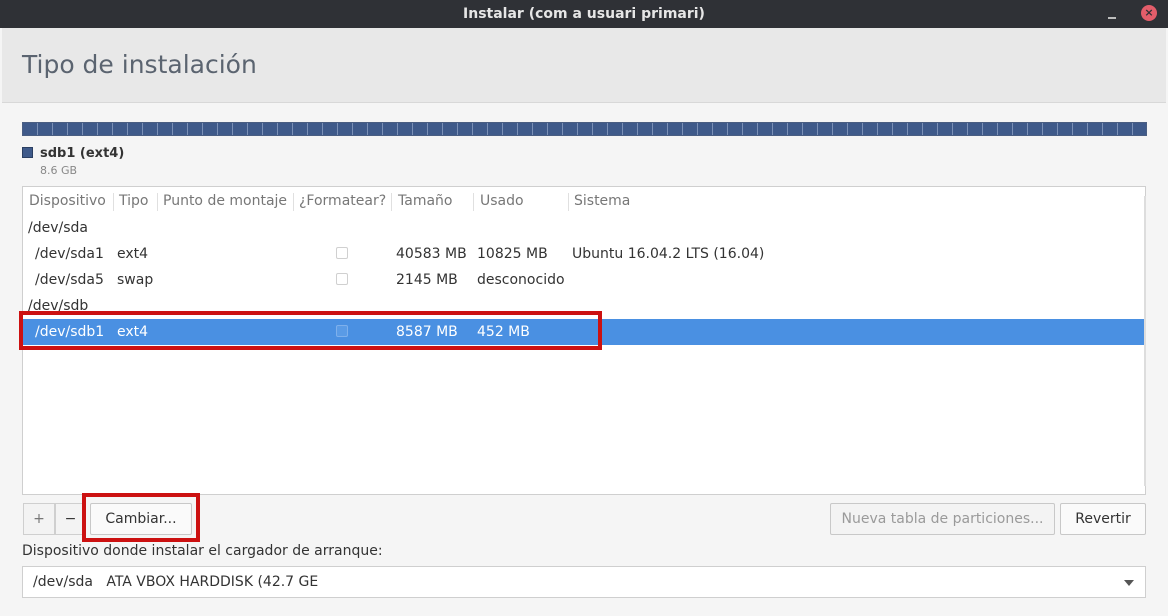  Describe the element at coordinates (427, 280) in the screenshot. I see `size-cell: 2145 MB` at that location.